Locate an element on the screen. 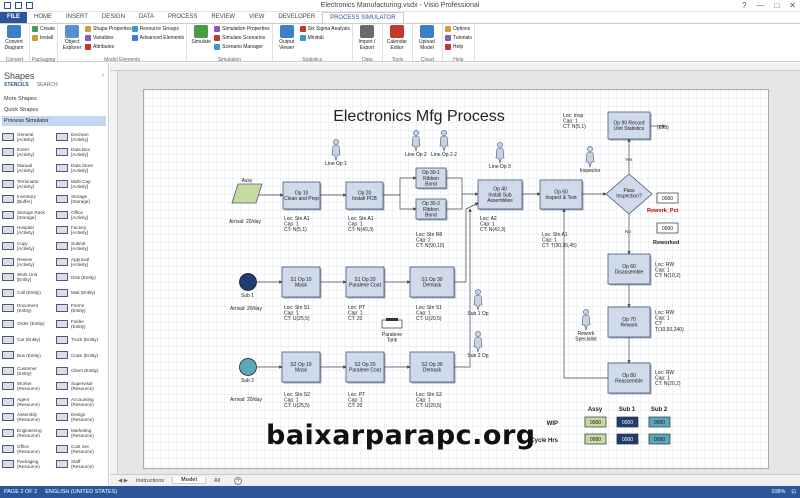  attributes-button: Attributes is located at coordinates (108, 47).